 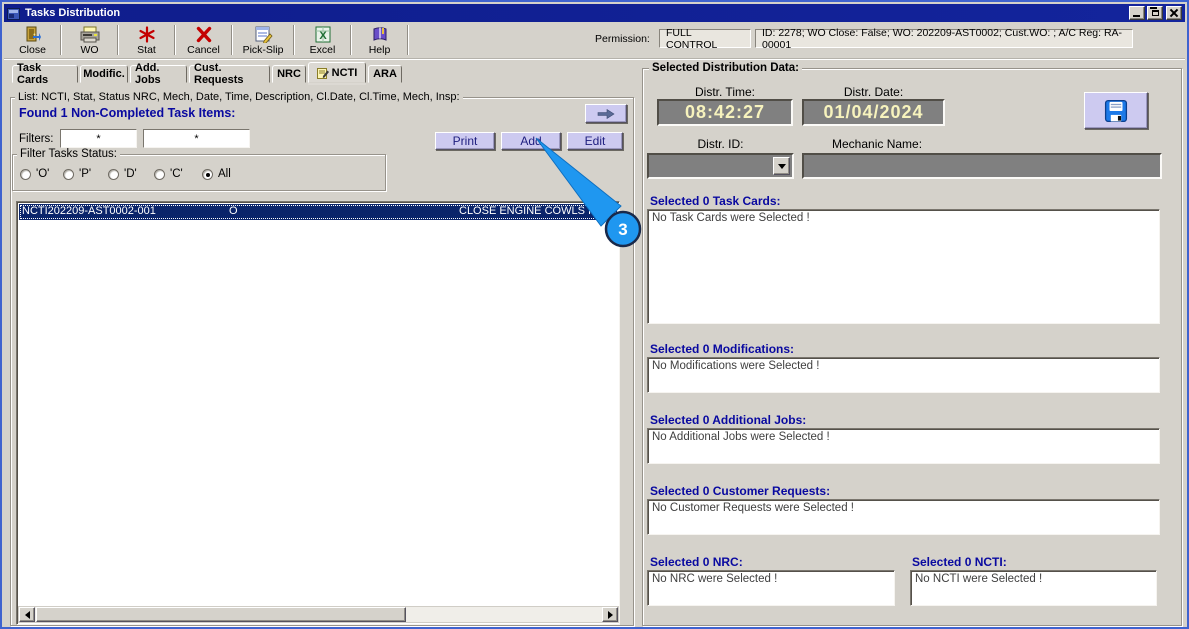 I want to click on radio-label: 'O', so click(x=43, y=174).